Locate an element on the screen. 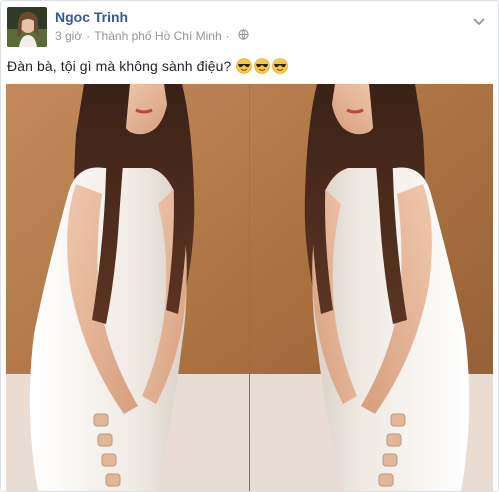  post-meta: 3 giờ · Thành phố Hồ Chí Minh · is located at coordinates (152, 36).